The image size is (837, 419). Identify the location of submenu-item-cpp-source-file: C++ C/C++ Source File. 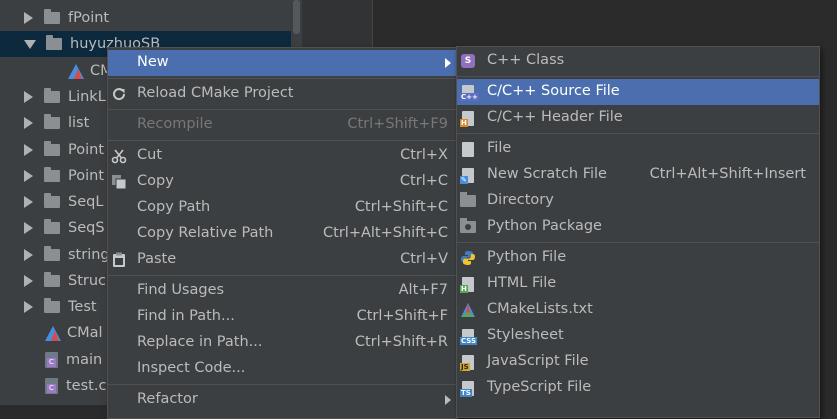
(638, 92).